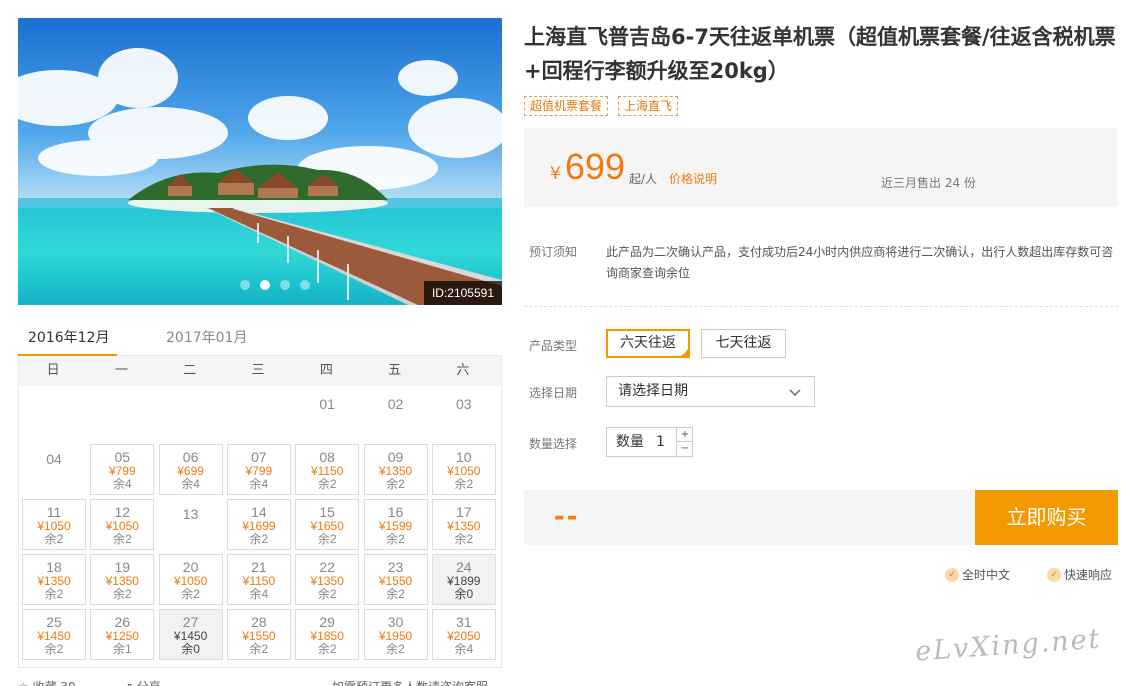 The image size is (1121, 686). Describe the element at coordinates (327, 512) in the screenshot. I see `day-number: 15` at that location.